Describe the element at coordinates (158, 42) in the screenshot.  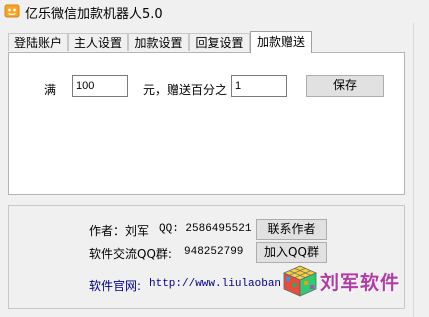
I see `tab-topup-settings: 加款设置` at that location.